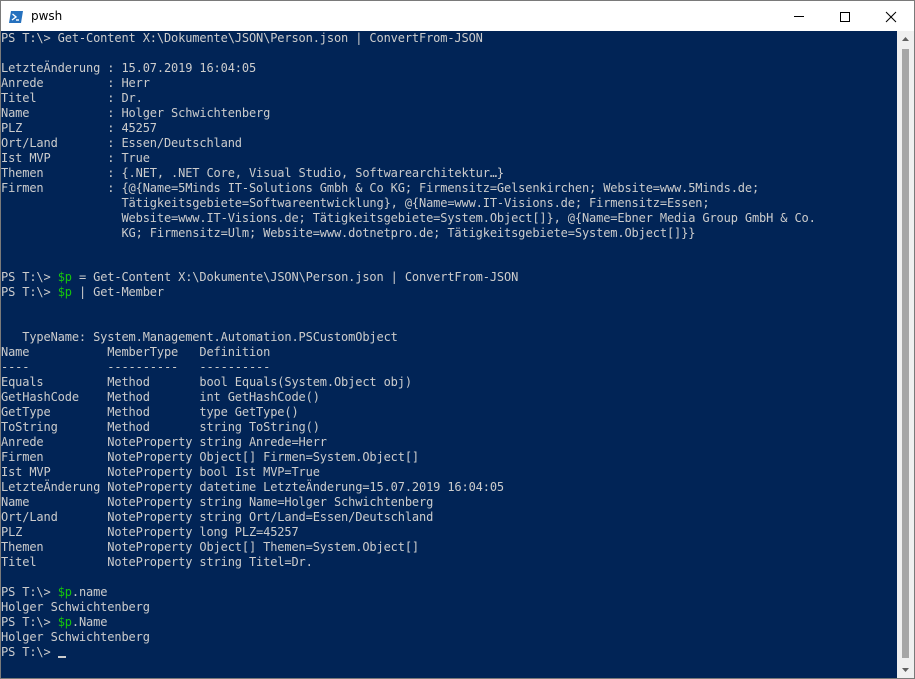 The width and height of the screenshot is (915, 679). Describe the element at coordinates (89, 592) in the screenshot. I see `command-text: .name` at that location.